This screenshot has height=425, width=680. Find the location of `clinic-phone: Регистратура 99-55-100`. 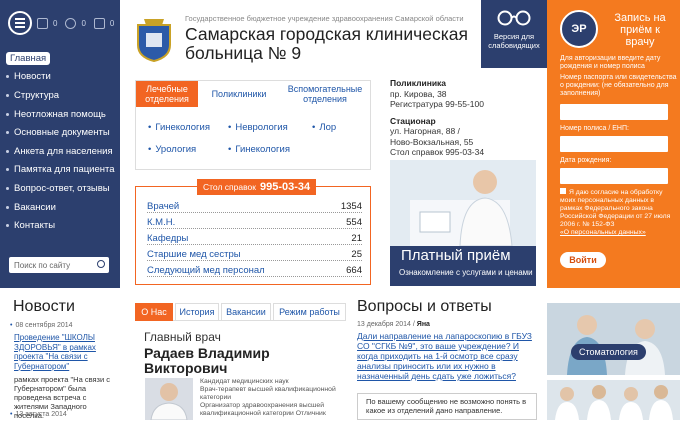

clinic-phone: Регистратура 99-55-100 is located at coordinates (437, 104).